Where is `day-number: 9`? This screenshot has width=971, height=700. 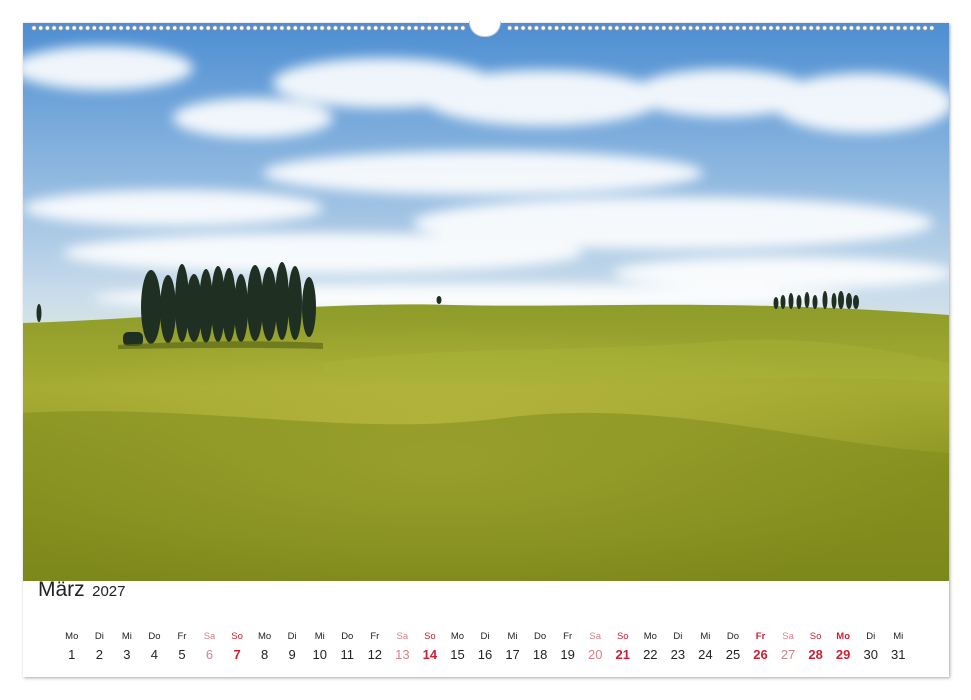 day-number: 9 is located at coordinates (292, 654).